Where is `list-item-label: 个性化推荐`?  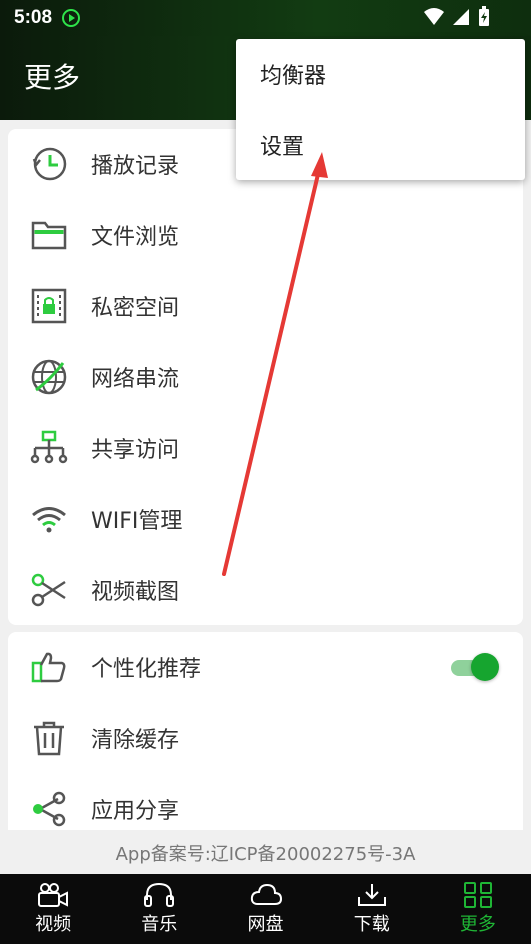 list-item-label: 个性化推荐 is located at coordinates (146, 669).